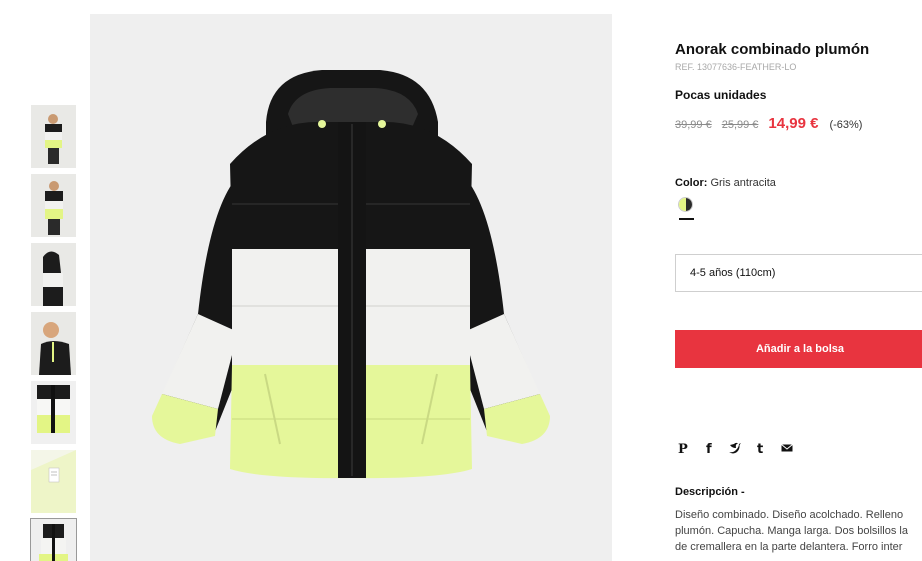  I want to click on product-reference: REF. 13077636-FEATHER-LO, so click(736, 67).